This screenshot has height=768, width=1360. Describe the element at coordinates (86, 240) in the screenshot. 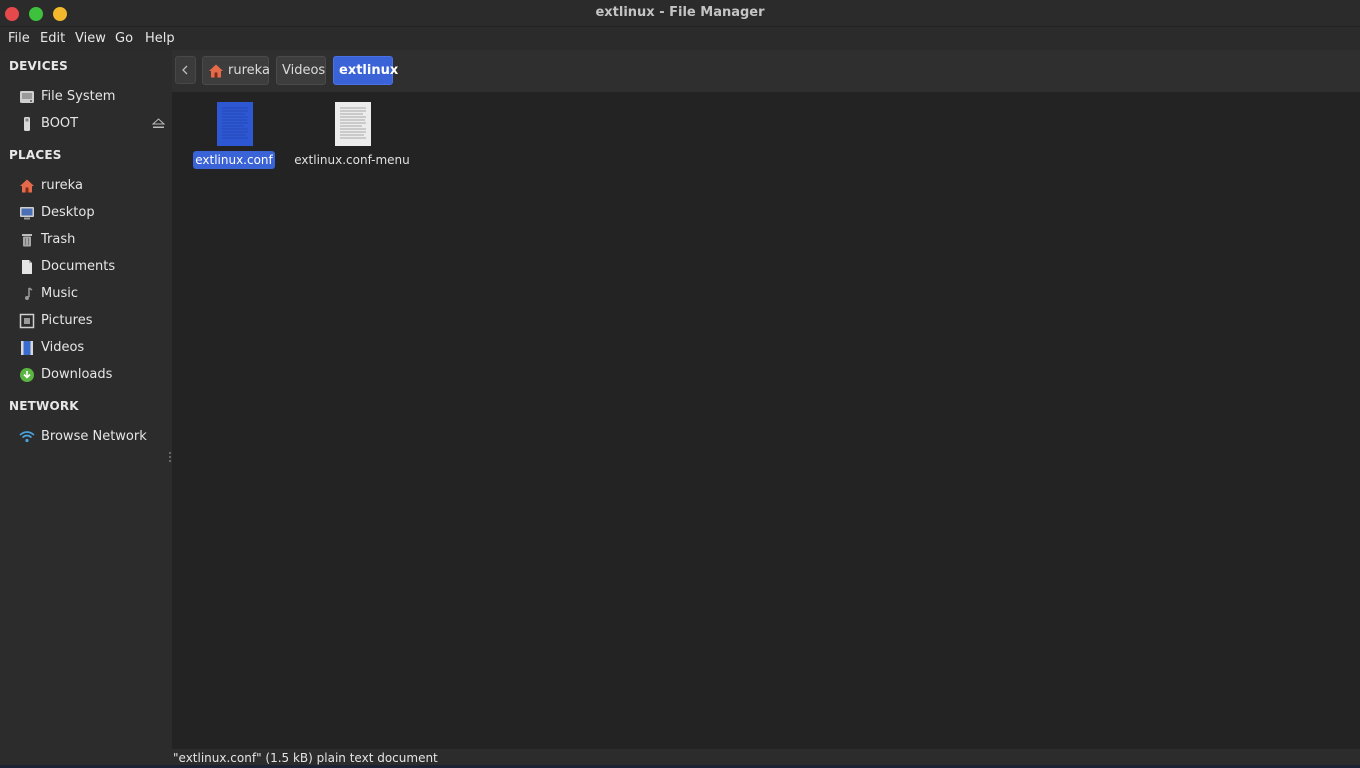

I see `sidebar-item-trash: Trash` at that location.